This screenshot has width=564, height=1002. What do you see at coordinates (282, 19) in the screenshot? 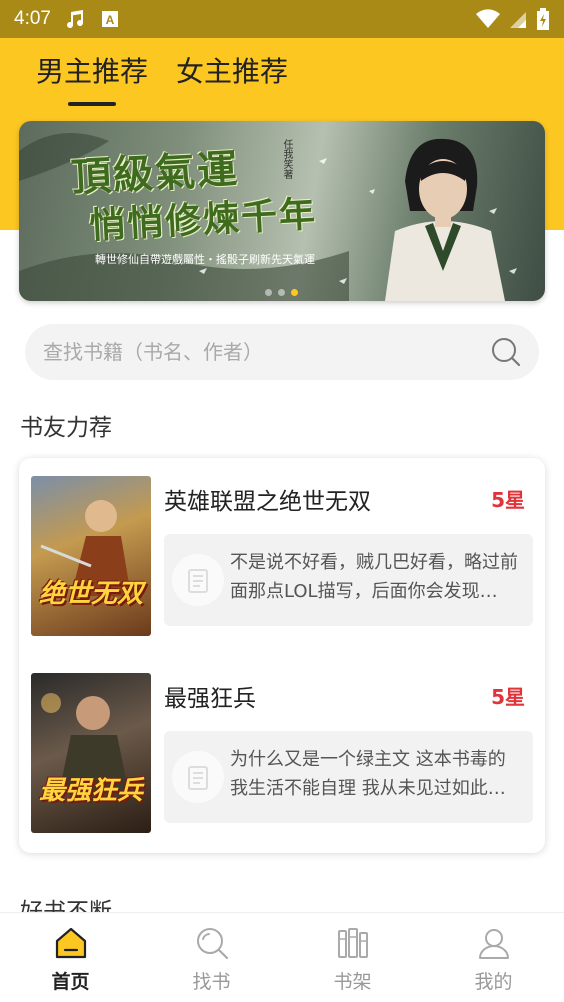
I see `status-bar: 4:07 A` at bounding box center [282, 19].